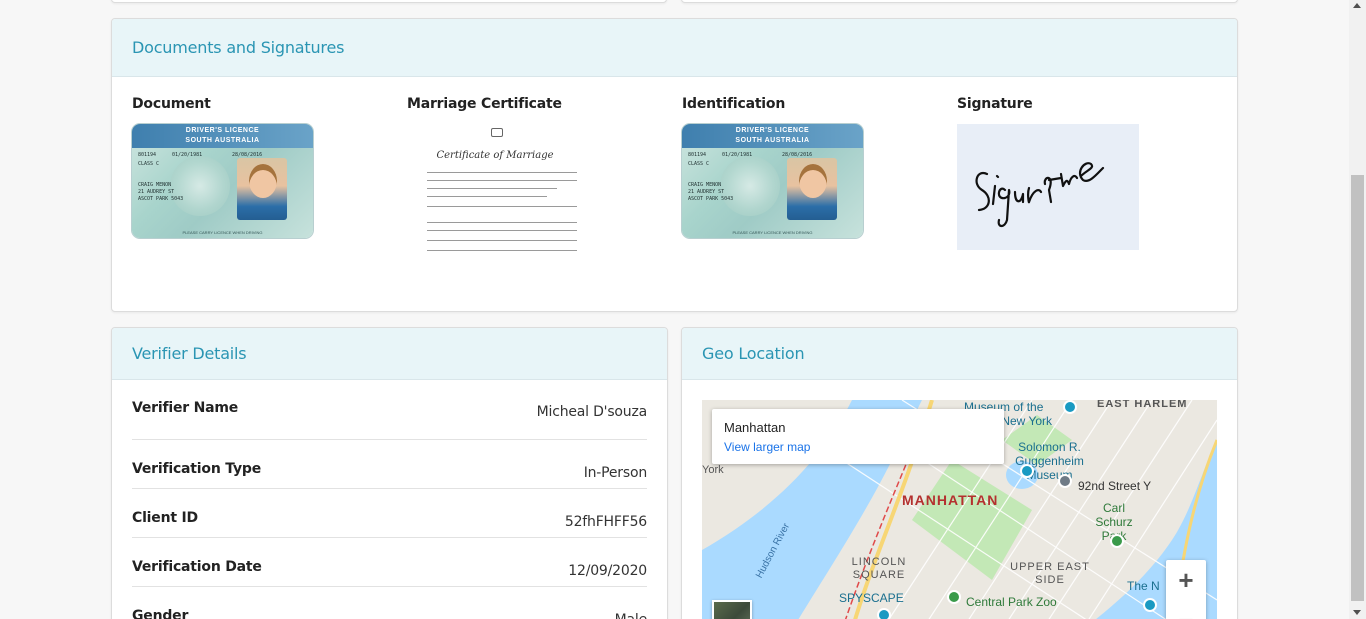 This screenshot has width=1366, height=619. Describe the element at coordinates (674, 48) in the screenshot. I see `card-header: Documents and Signatures` at that location.